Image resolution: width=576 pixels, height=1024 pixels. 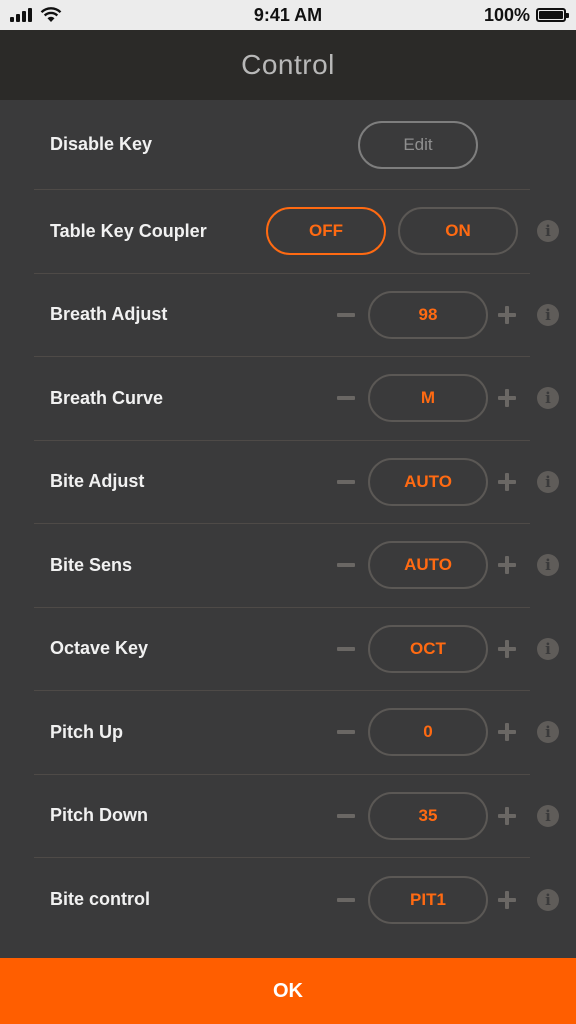 What do you see at coordinates (296, 649) in the screenshot?
I see `setting-row-octave-key: Octave Key OCT i` at bounding box center [296, 649].